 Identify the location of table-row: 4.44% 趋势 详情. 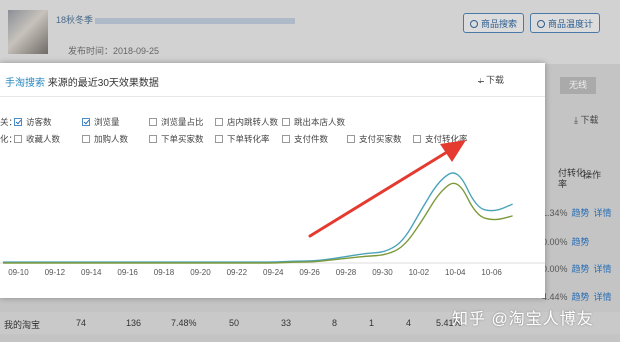
(577, 297).